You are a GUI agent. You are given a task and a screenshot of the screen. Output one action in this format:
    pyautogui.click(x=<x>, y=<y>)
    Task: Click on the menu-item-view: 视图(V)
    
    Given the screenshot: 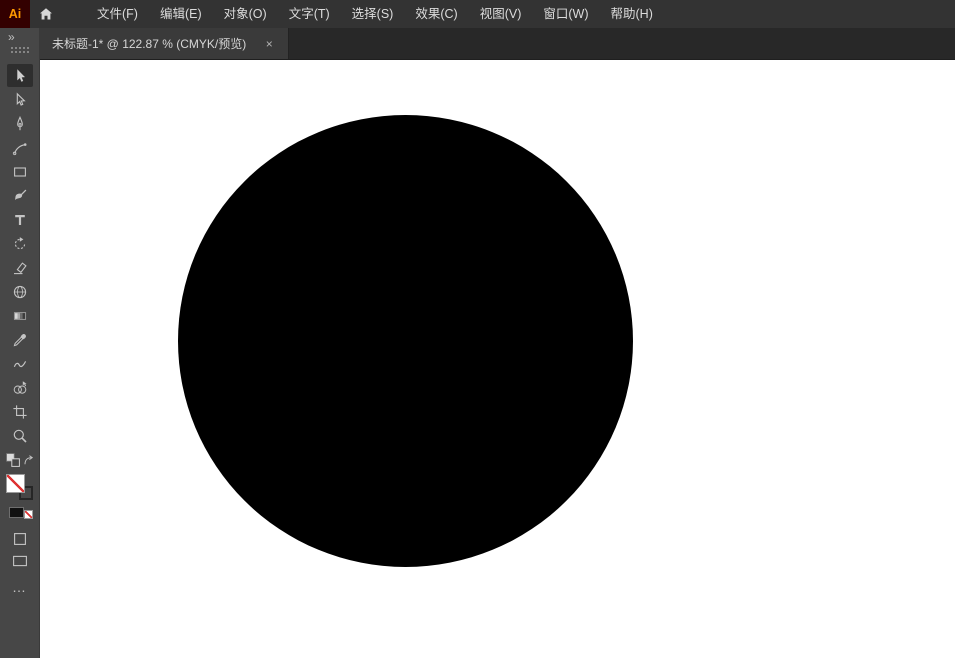 What is the action you would take?
    pyautogui.click(x=501, y=14)
    